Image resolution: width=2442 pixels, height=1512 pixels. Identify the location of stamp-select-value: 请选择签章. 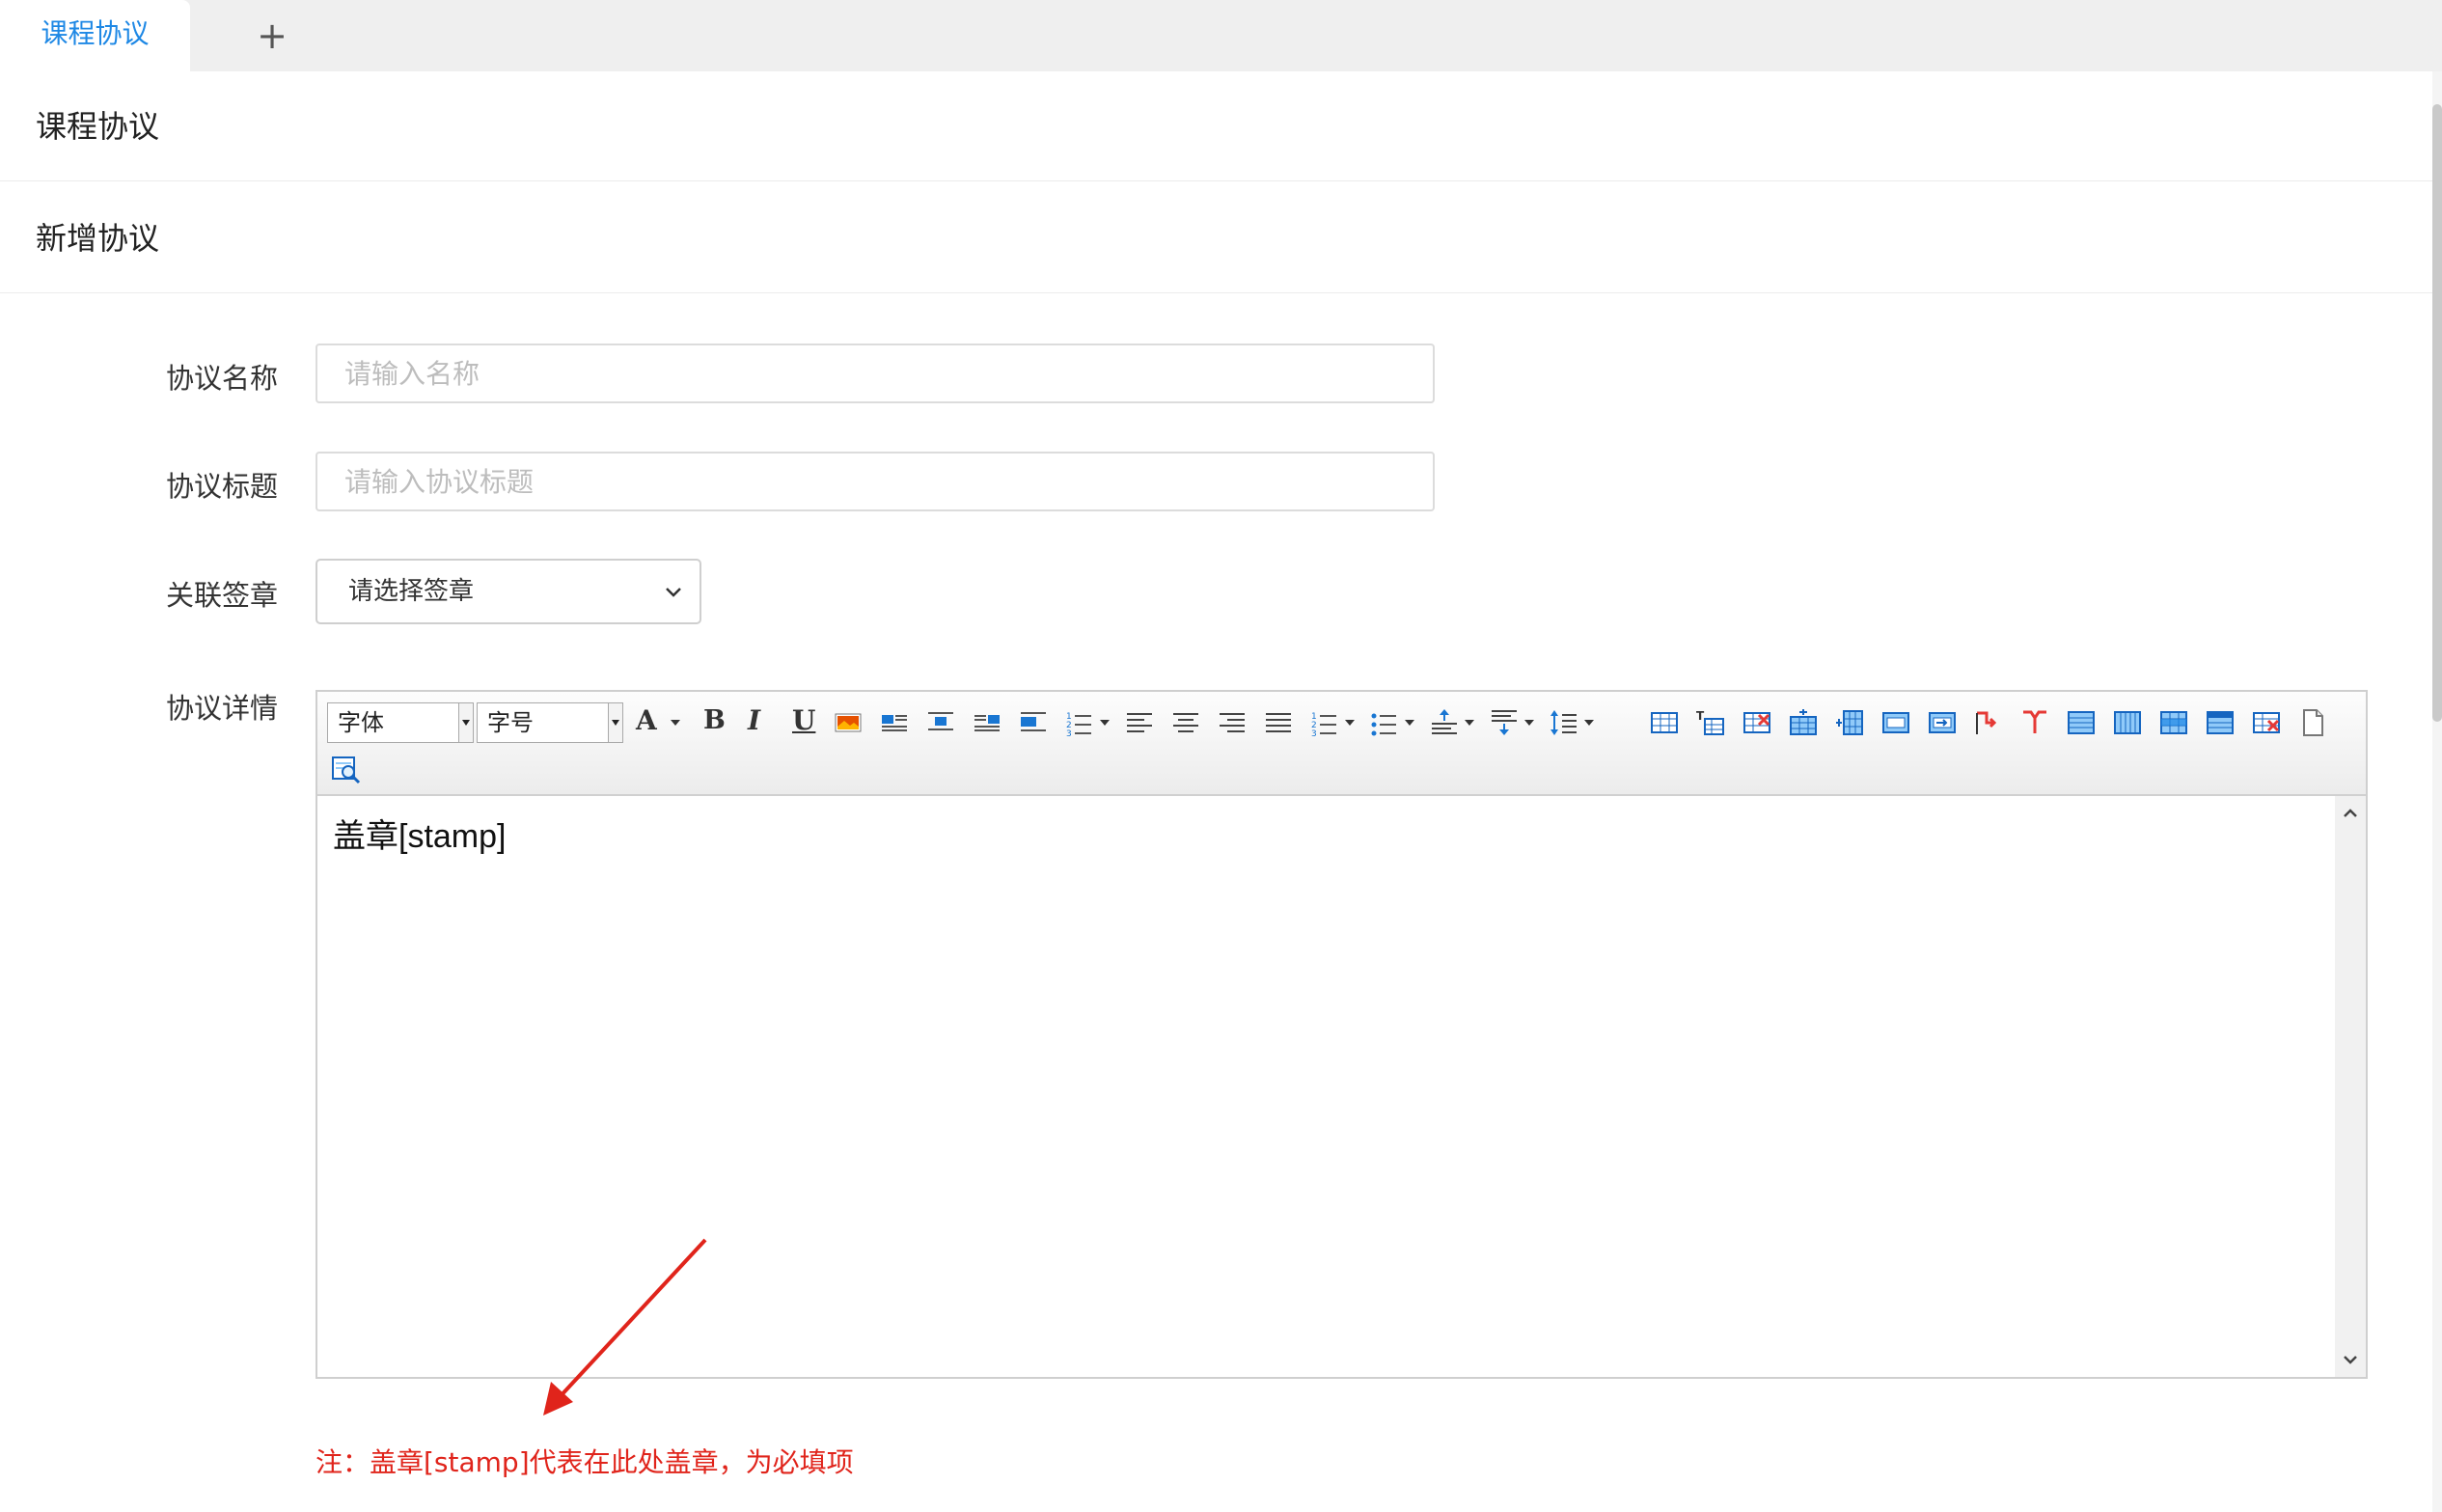
(411, 591).